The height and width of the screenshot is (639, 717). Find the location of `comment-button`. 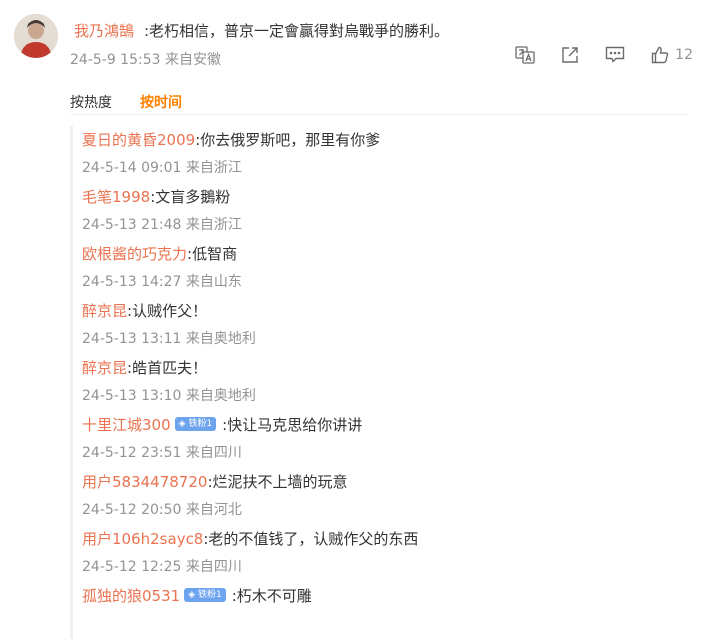

comment-button is located at coordinates (615, 55).